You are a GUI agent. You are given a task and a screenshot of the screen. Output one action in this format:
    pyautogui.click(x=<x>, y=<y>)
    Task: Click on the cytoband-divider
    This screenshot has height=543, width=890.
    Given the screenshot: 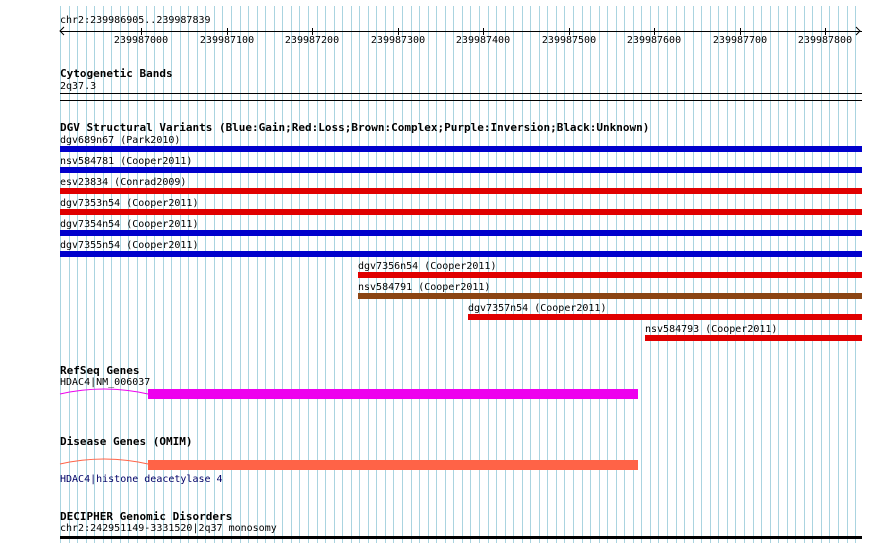 What is the action you would take?
    pyautogui.click(x=461, y=100)
    